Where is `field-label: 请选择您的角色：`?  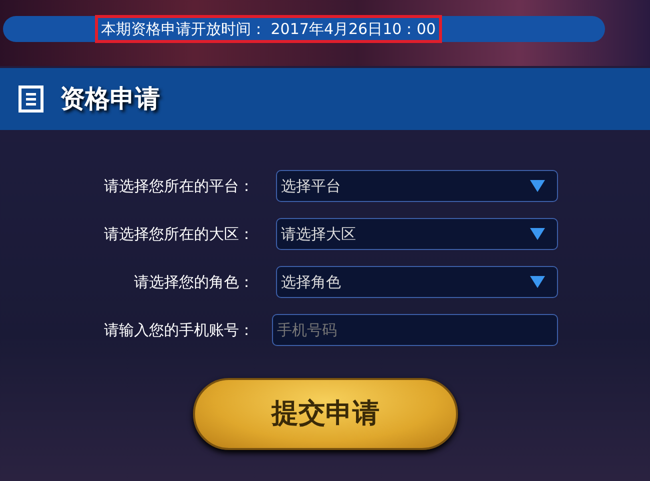
field-label: 请选择您的角色： is located at coordinates (194, 282).